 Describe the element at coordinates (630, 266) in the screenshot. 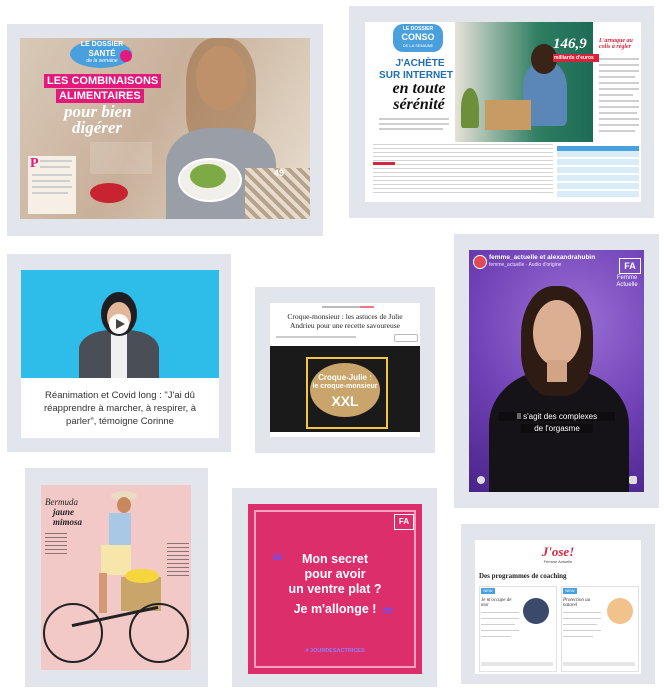

I see `reel-fa-logo: FA` at that location.